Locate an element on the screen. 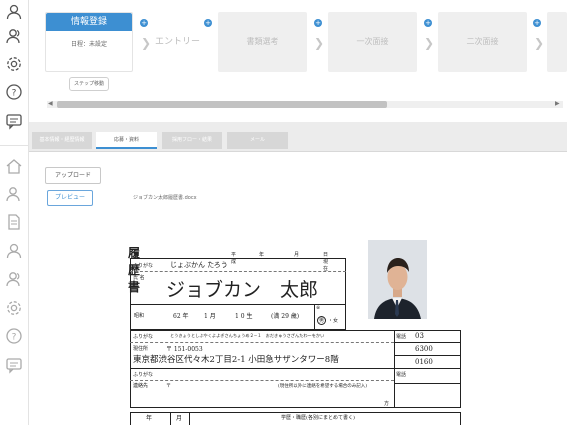  step-card-info-registration: 情報登録 日程：未設定 is located at coordinates (89, 42).